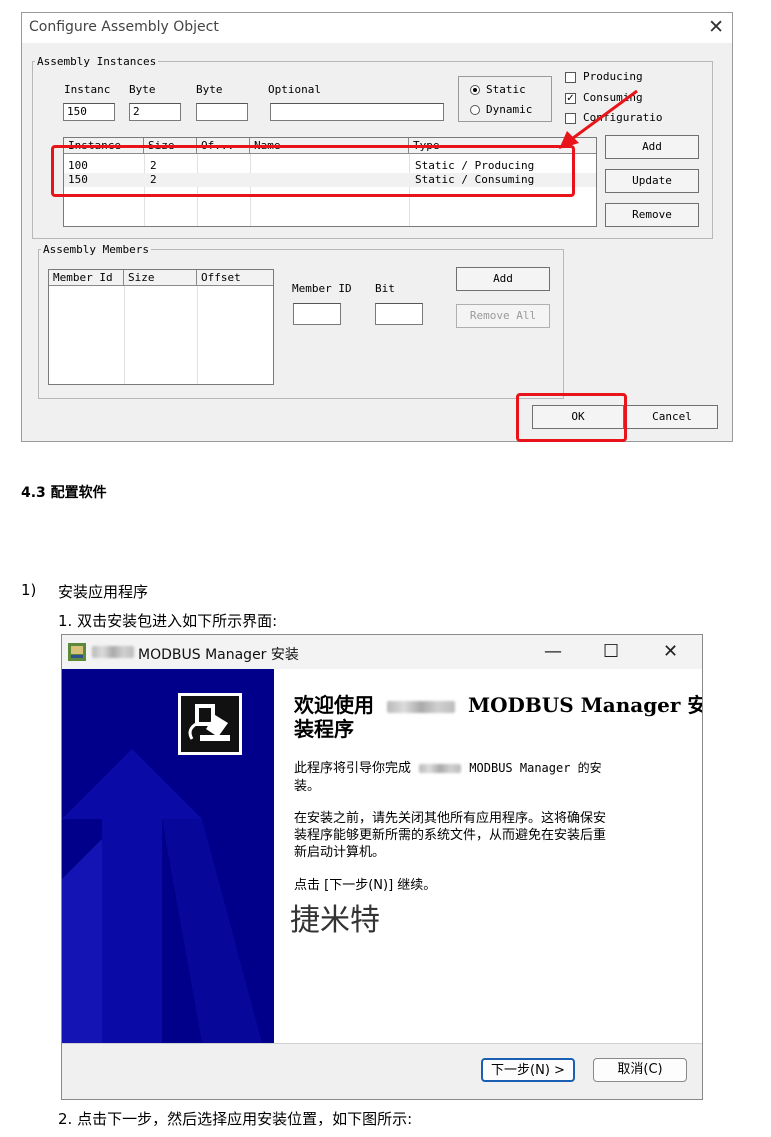  What do you see at coordinates (210, 724) in the screenshot?
I see `installer-logo-icon` at bounding box center [210, 724].